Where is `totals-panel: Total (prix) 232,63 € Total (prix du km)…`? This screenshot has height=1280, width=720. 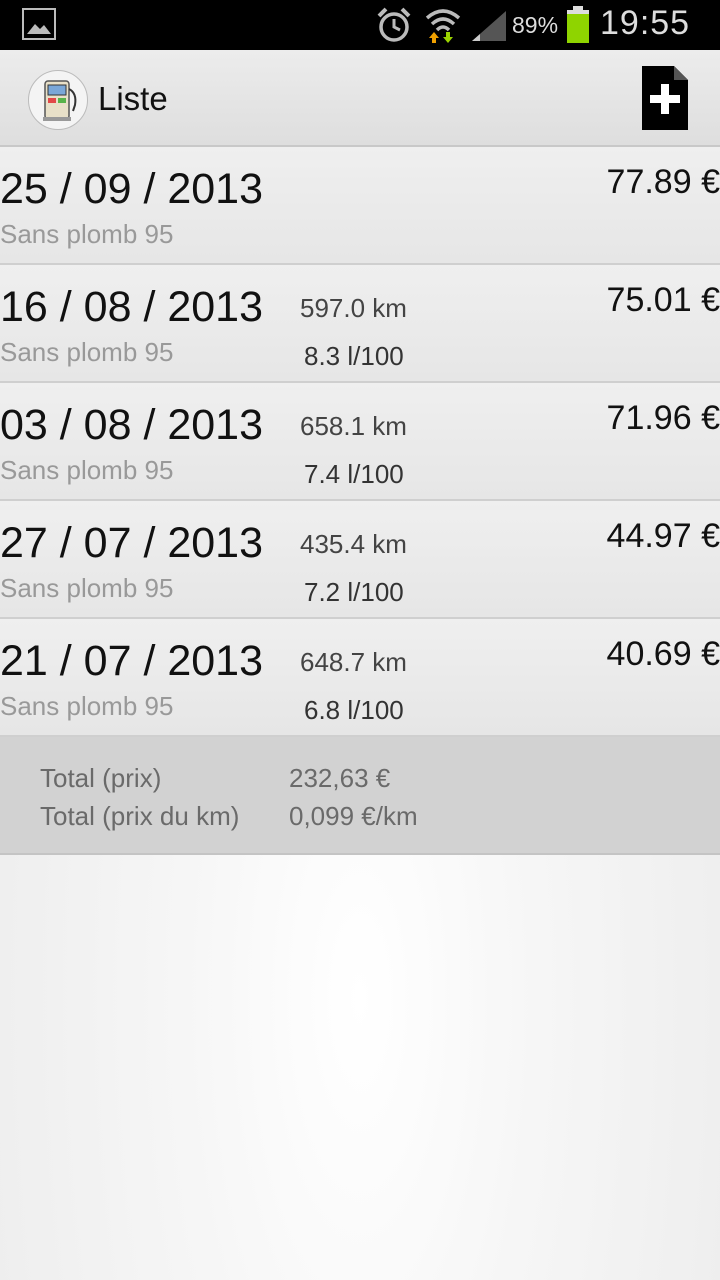
totals-panel: Total (prix) 232,63 € Total (prix du km)… is located at coordinates (360, 796).